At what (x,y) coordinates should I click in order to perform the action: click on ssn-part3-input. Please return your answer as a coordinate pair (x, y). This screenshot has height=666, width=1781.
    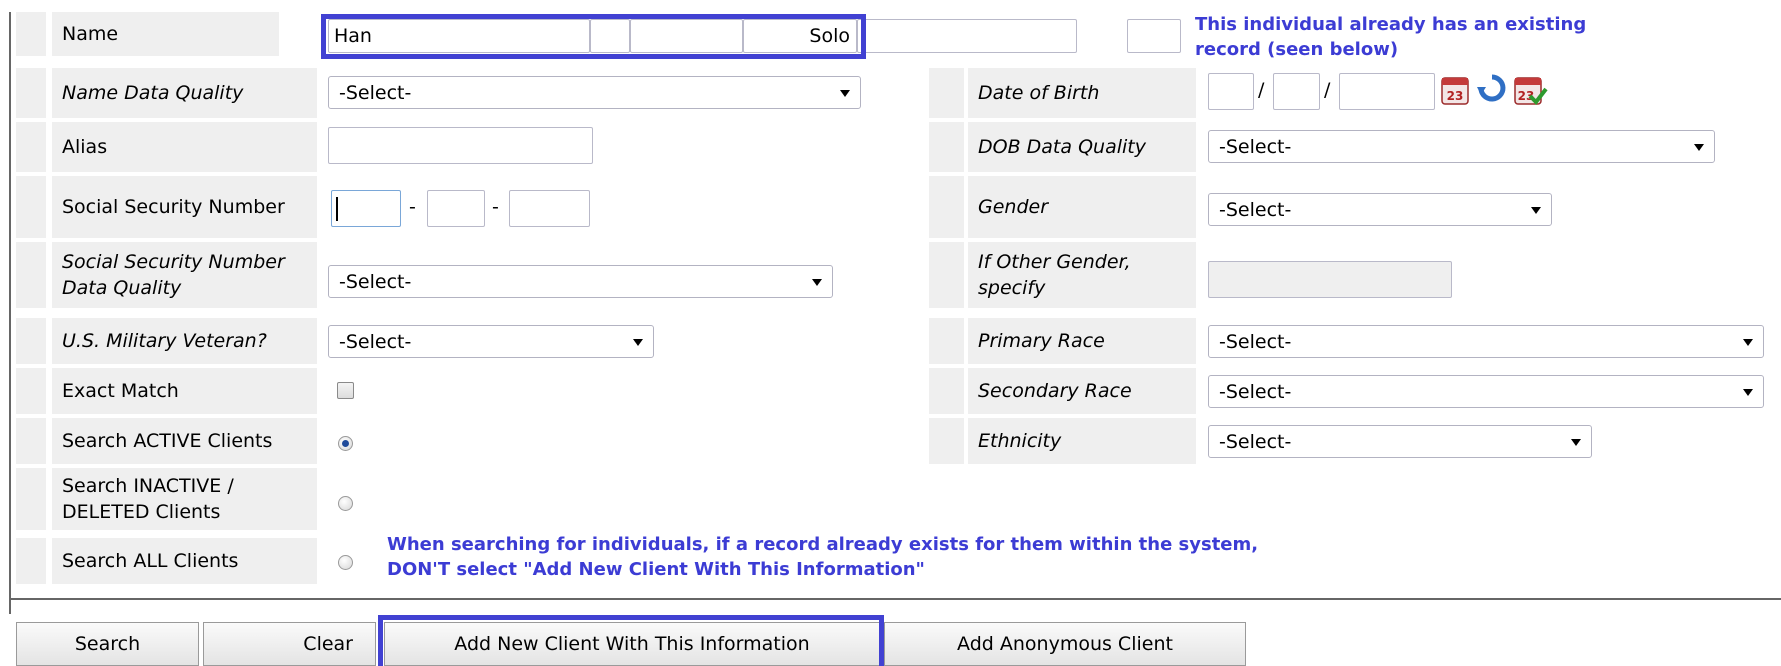
    Looking at the image, I should click on (549, 208).